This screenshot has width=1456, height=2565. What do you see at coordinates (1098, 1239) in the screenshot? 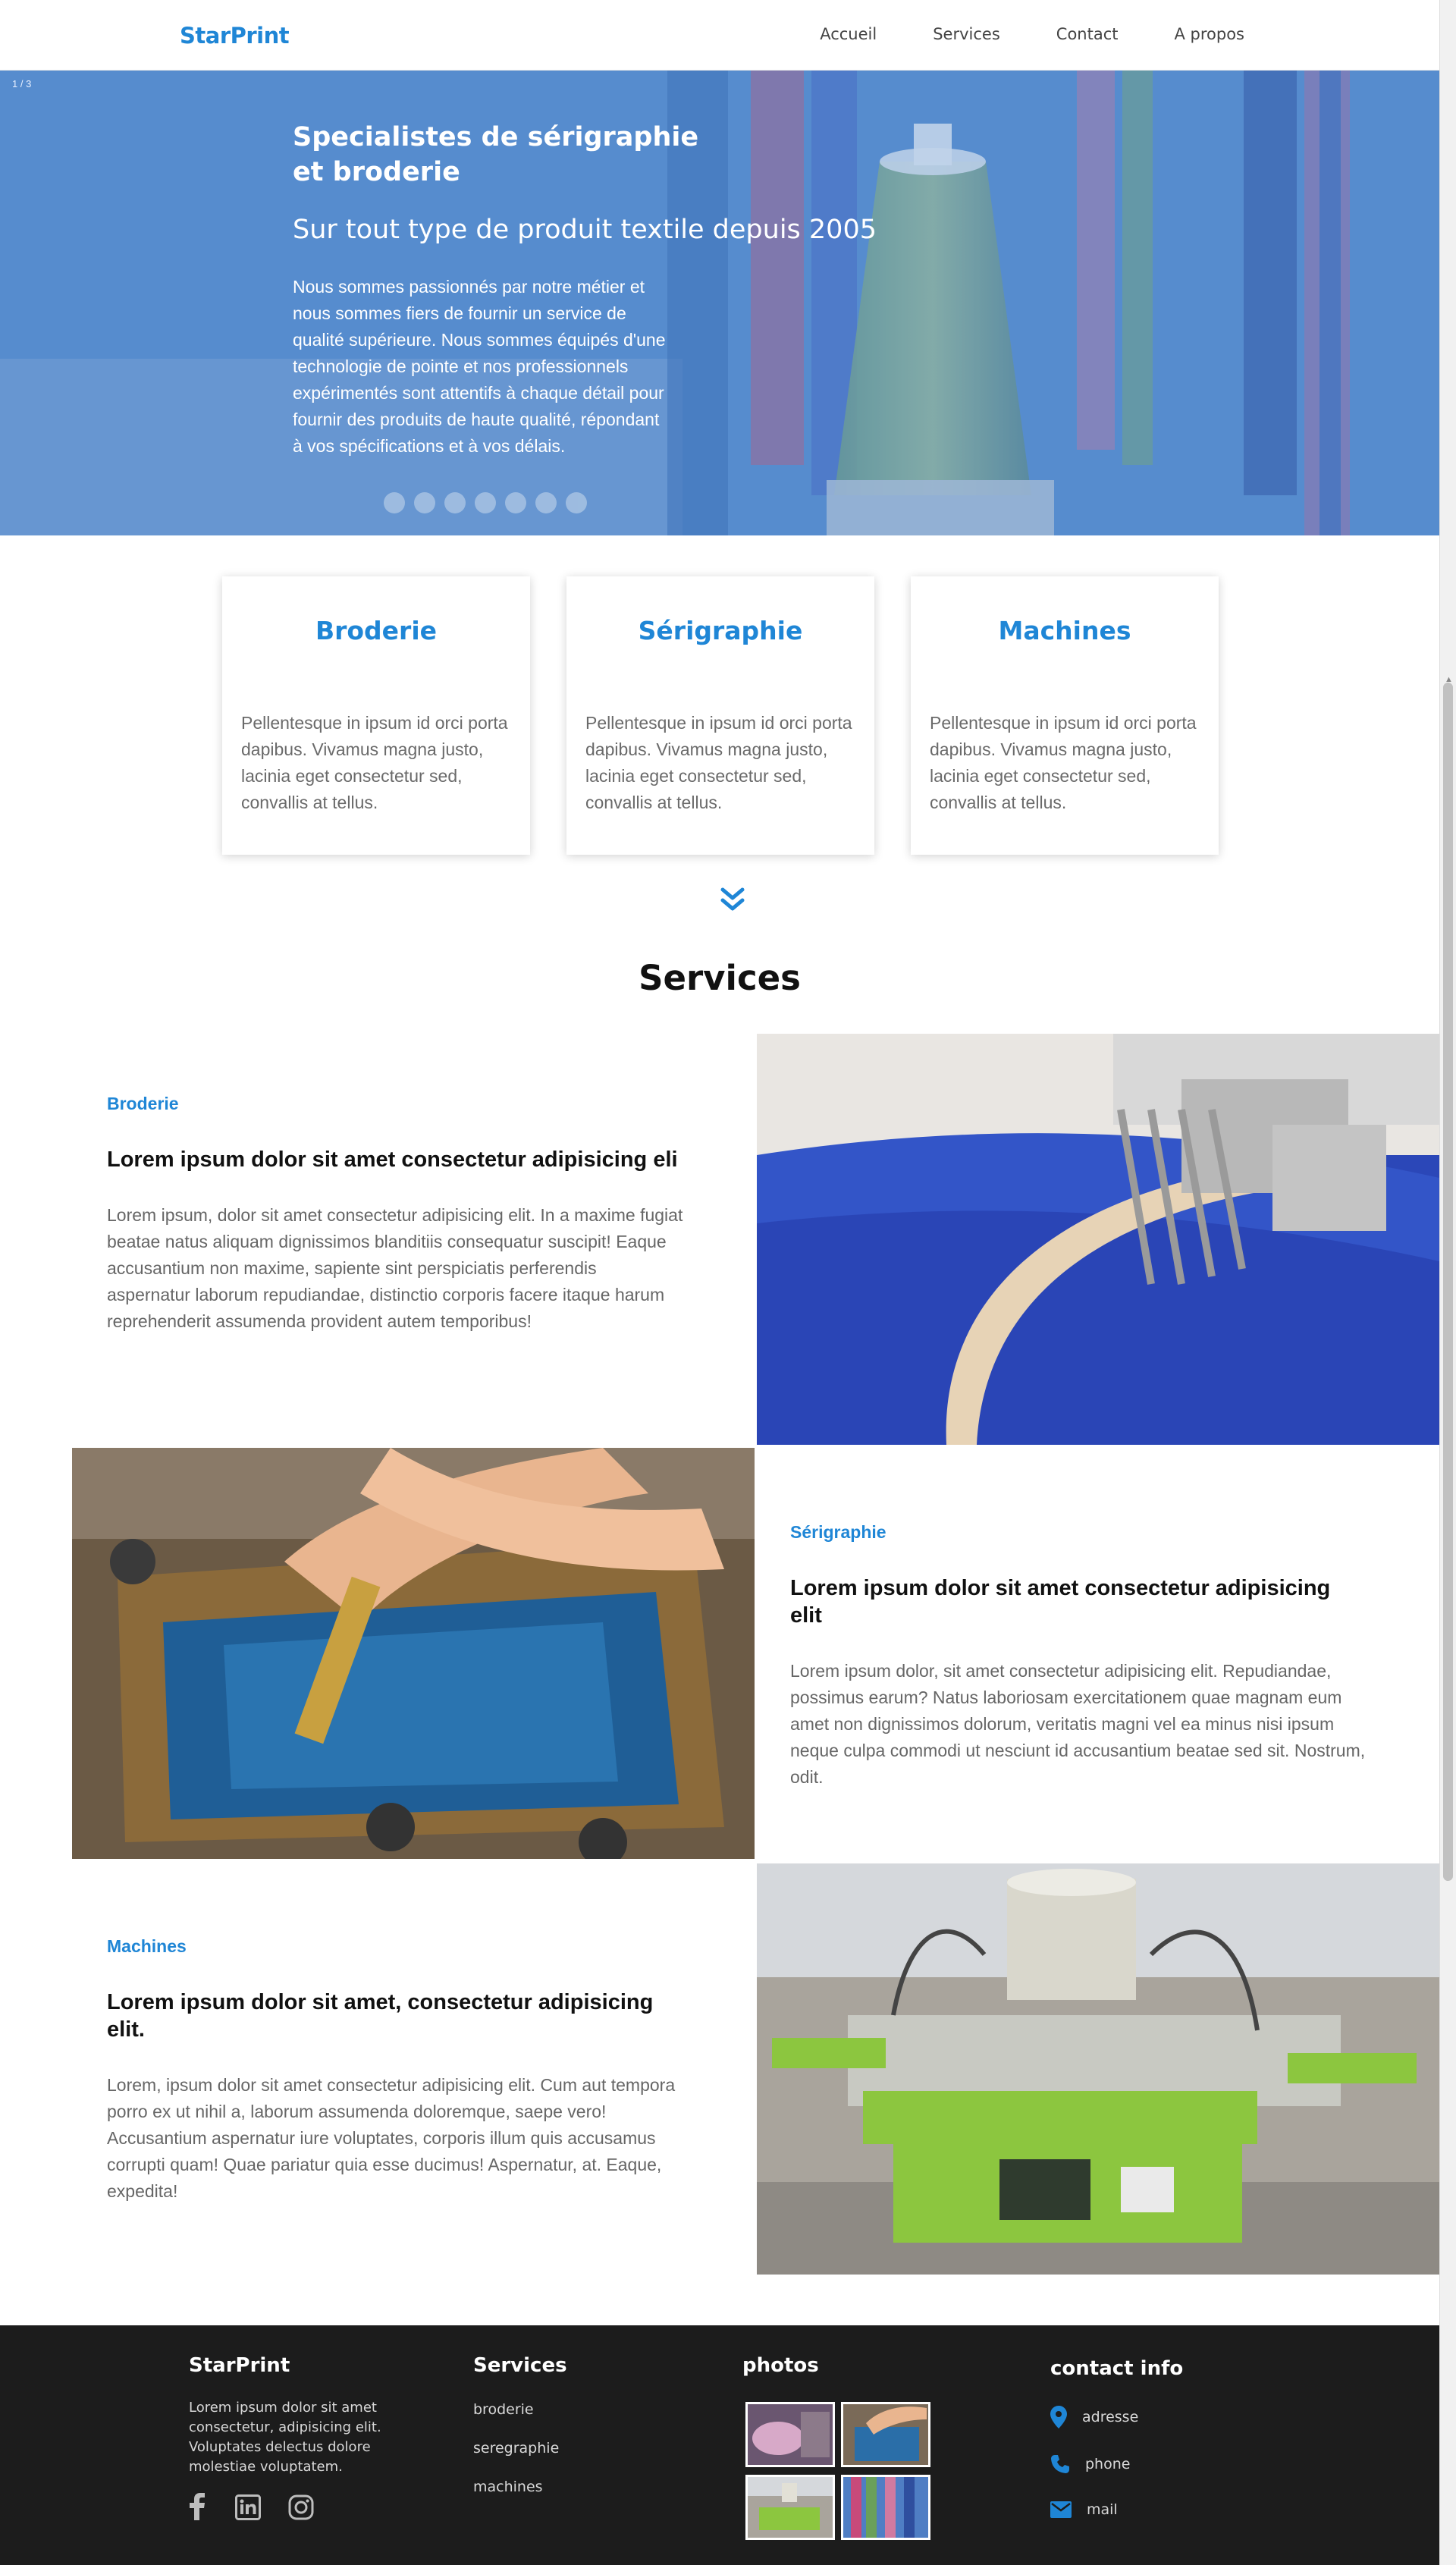
I see `broderie-photo` at bounding box center [1098, 1239].